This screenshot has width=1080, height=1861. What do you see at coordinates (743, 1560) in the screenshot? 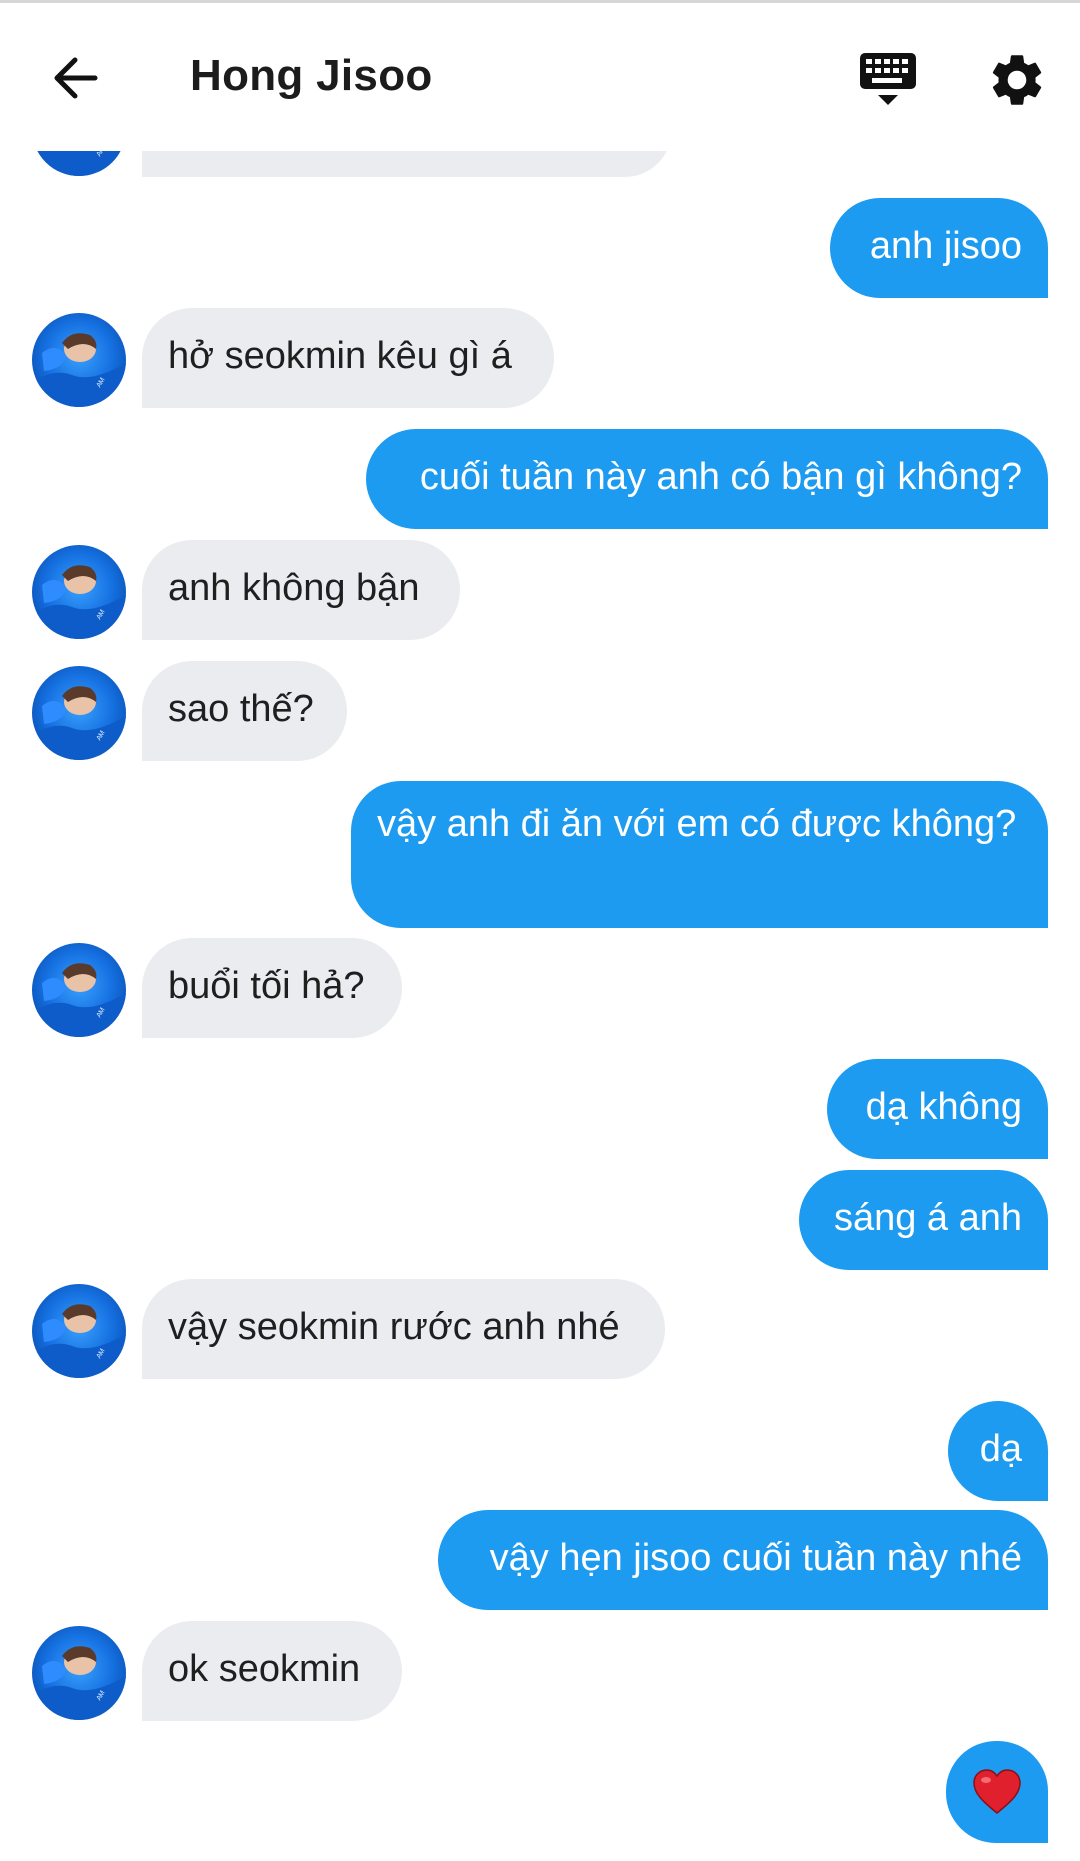
I see `message-bubble-outgoing: vậy hẹn jisoo cuối tuần này nhé` at bounding box center [743, 1560].